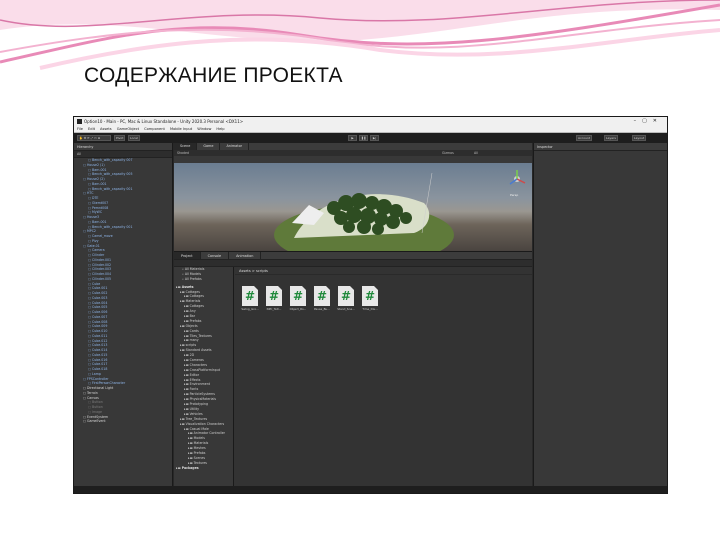 The width and height of the screenshot is (720, 540). Describe the element at coordinates (97, 407) in the screenshot. I see `hierarchy-item-label: Button` at that location.